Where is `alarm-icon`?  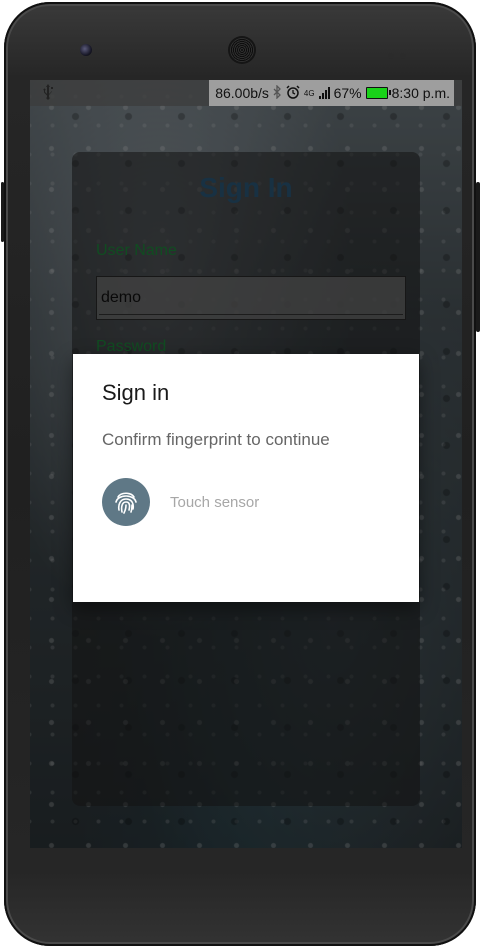
alarm-icon is located at coordinates (293, 93).